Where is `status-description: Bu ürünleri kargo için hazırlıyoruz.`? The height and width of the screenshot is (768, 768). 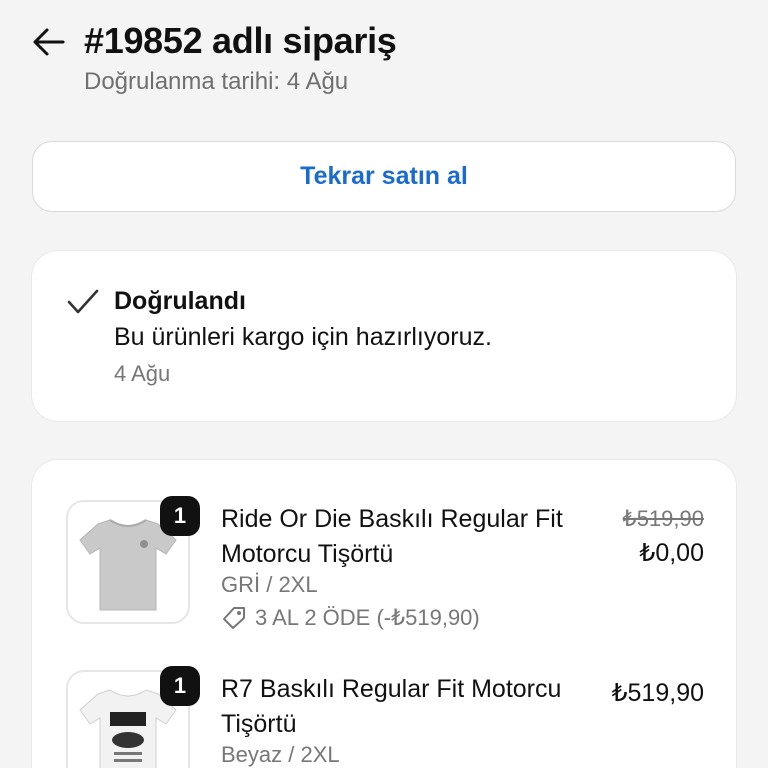 status-description: Bu ürünleri kargo için hazırlıyoruz. is located at coordinates (303, 337).